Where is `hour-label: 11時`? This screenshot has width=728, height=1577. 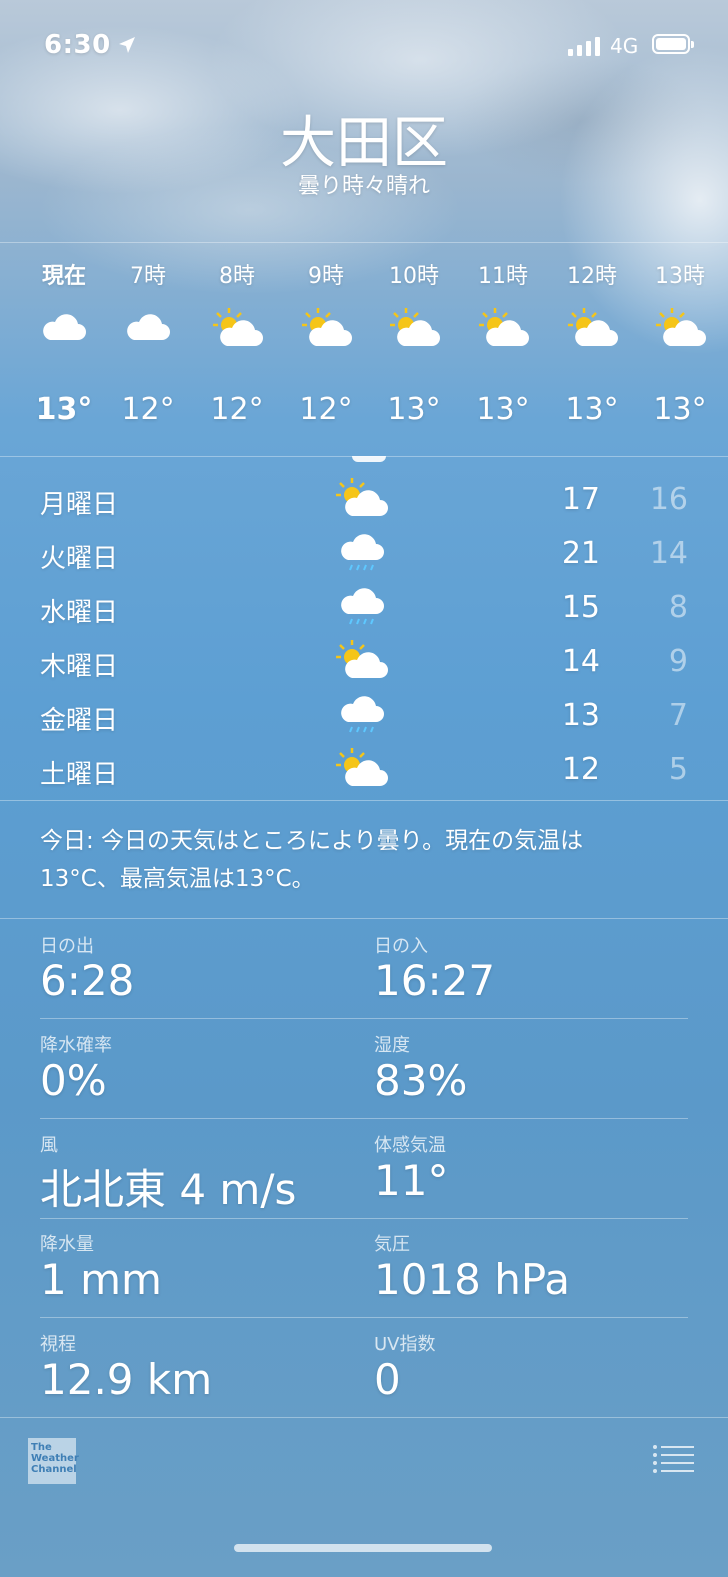
hour-label: 11時 is located at coordinates (503, 276).